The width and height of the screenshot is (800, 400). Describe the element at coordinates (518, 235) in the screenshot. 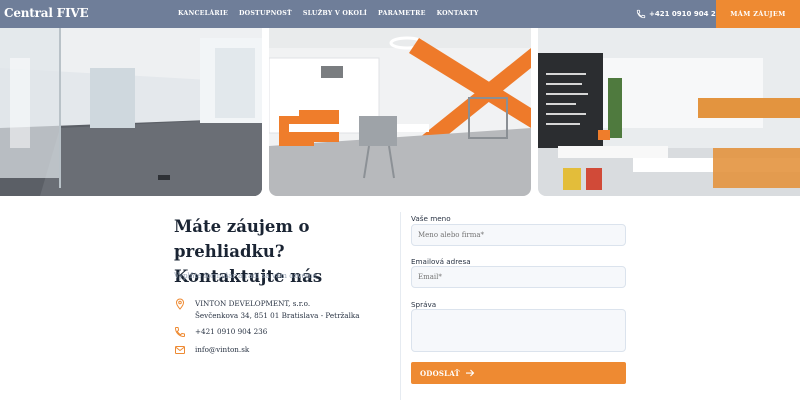

I see `name-field` at that location.